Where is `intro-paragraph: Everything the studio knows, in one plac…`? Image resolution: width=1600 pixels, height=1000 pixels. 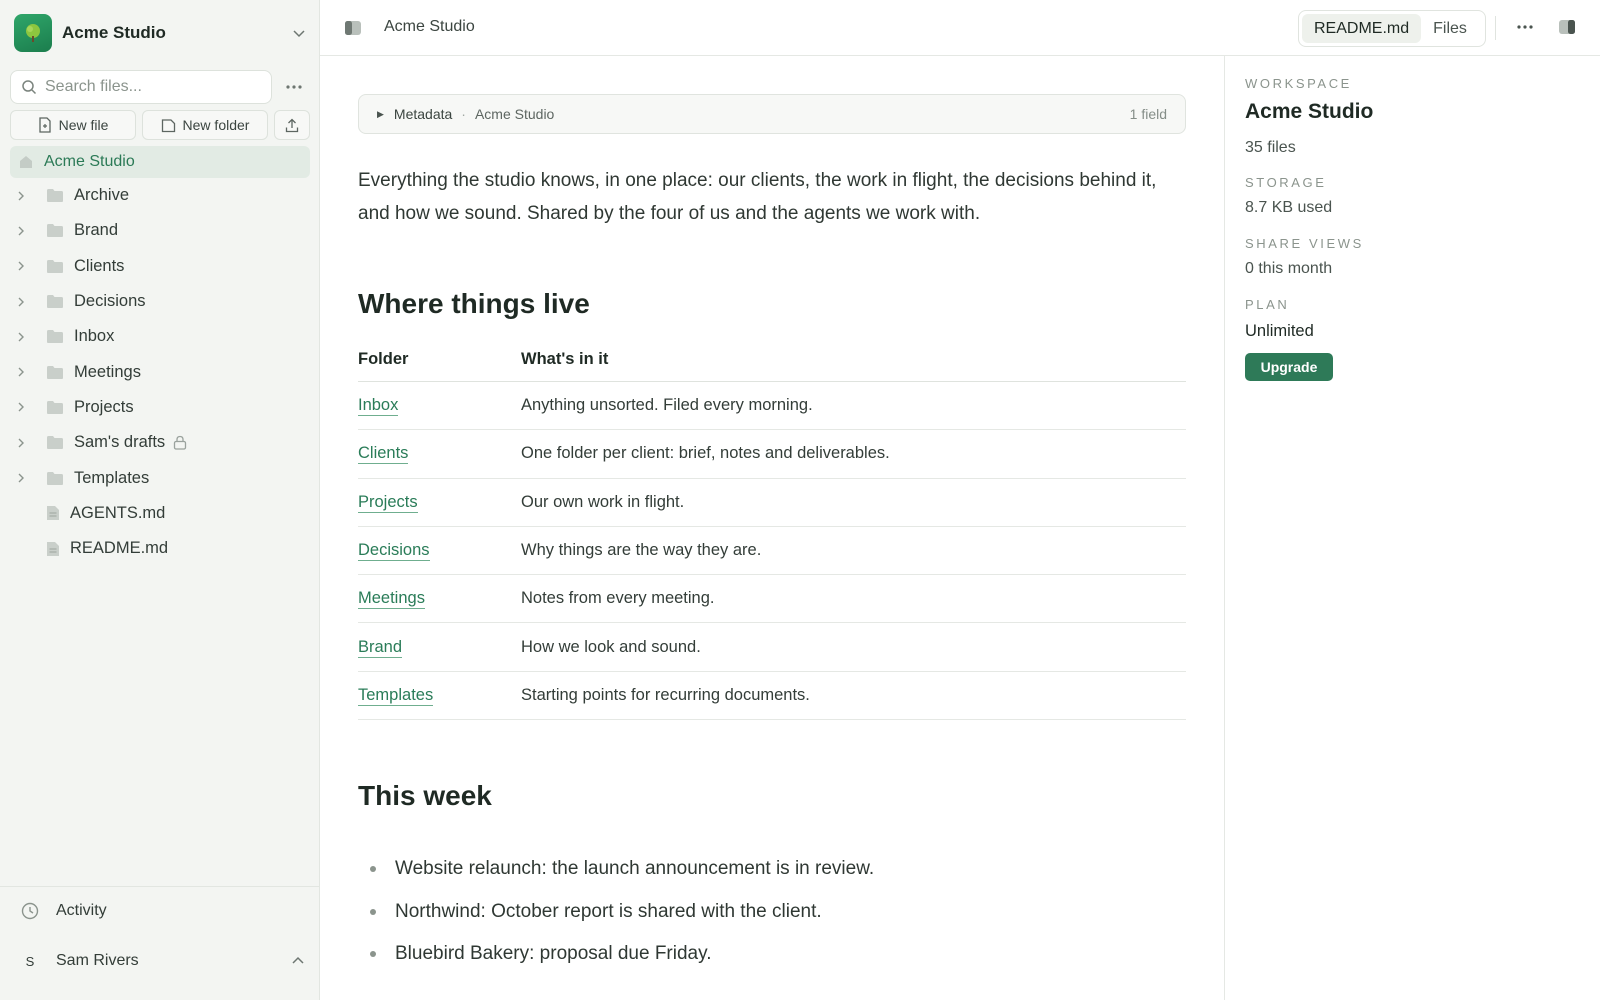
intro-paragraph: Everything the studio knows, in one plac… is located at coordinates (757, 197).